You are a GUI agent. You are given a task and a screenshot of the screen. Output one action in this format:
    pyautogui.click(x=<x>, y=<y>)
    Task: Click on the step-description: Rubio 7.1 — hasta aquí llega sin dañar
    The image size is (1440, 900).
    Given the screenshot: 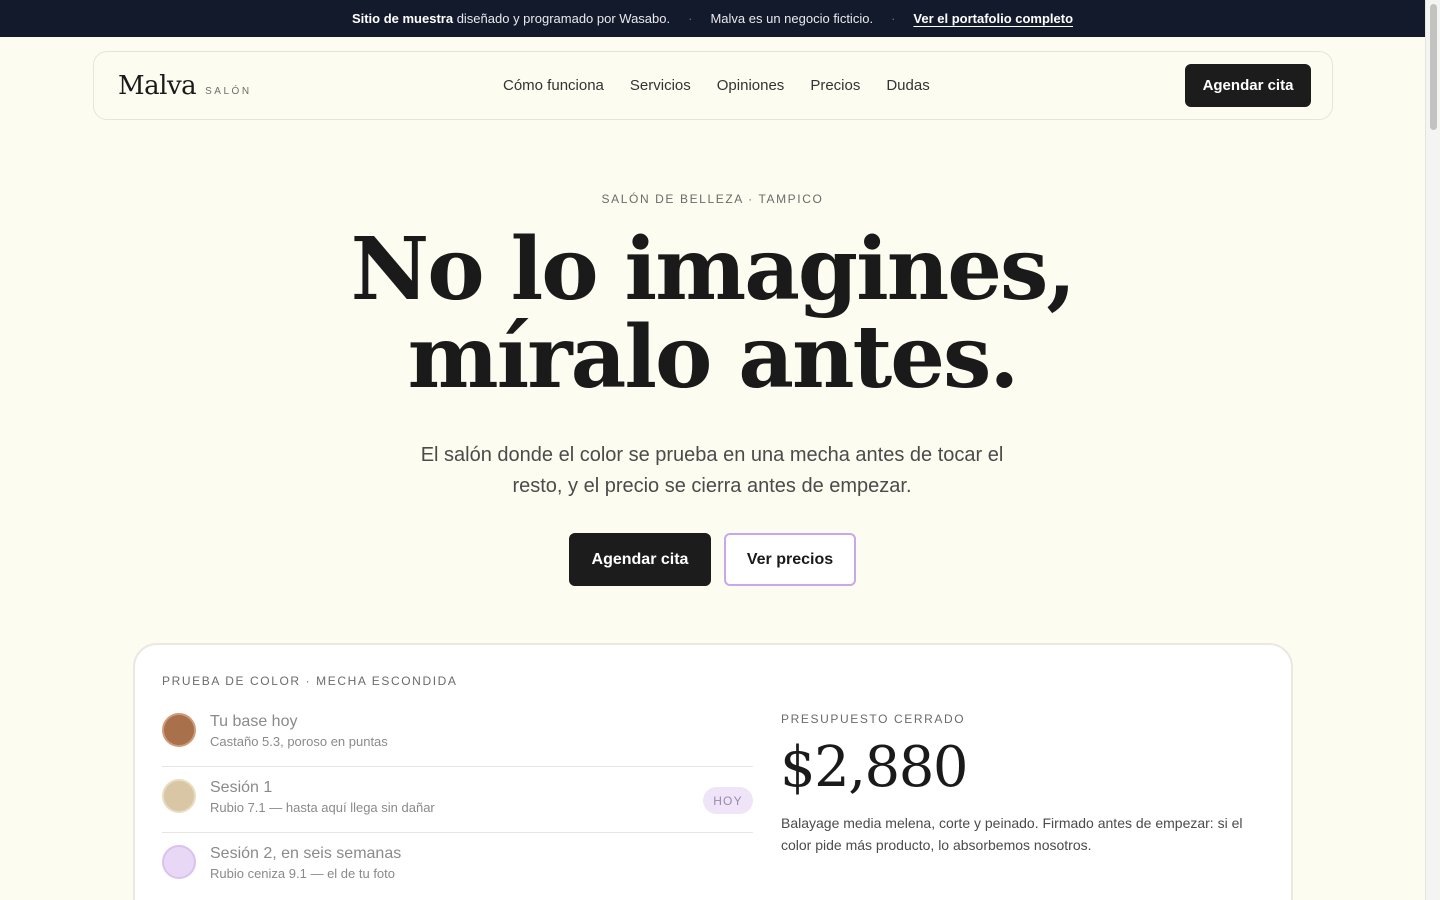 What is the action you would take?
    pyautogui.click(x=322, y=807)
    